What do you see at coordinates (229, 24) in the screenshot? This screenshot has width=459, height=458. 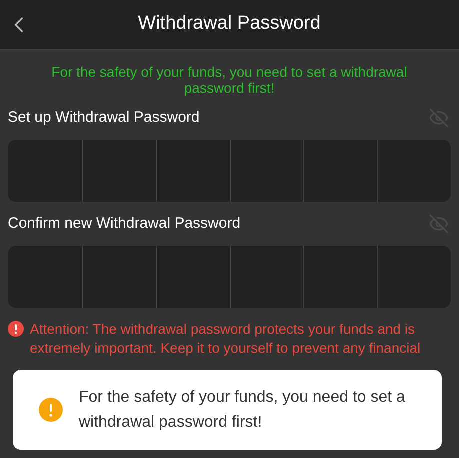 I see `page-title: Withdrawal Password` at bounding box center [229, 24].